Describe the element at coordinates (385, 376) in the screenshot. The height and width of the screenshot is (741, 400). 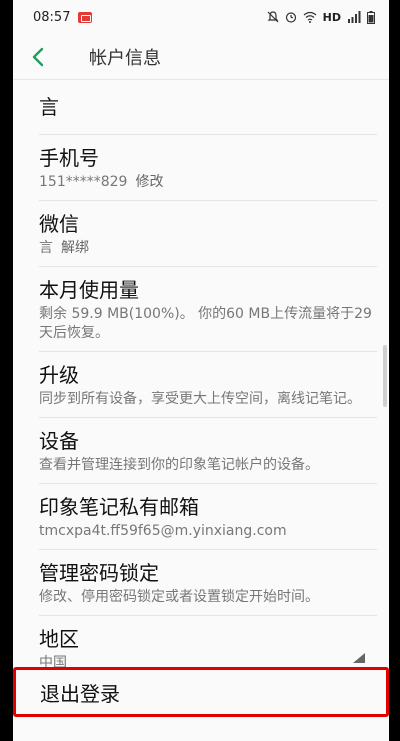
I see `scrollbar` at that location.